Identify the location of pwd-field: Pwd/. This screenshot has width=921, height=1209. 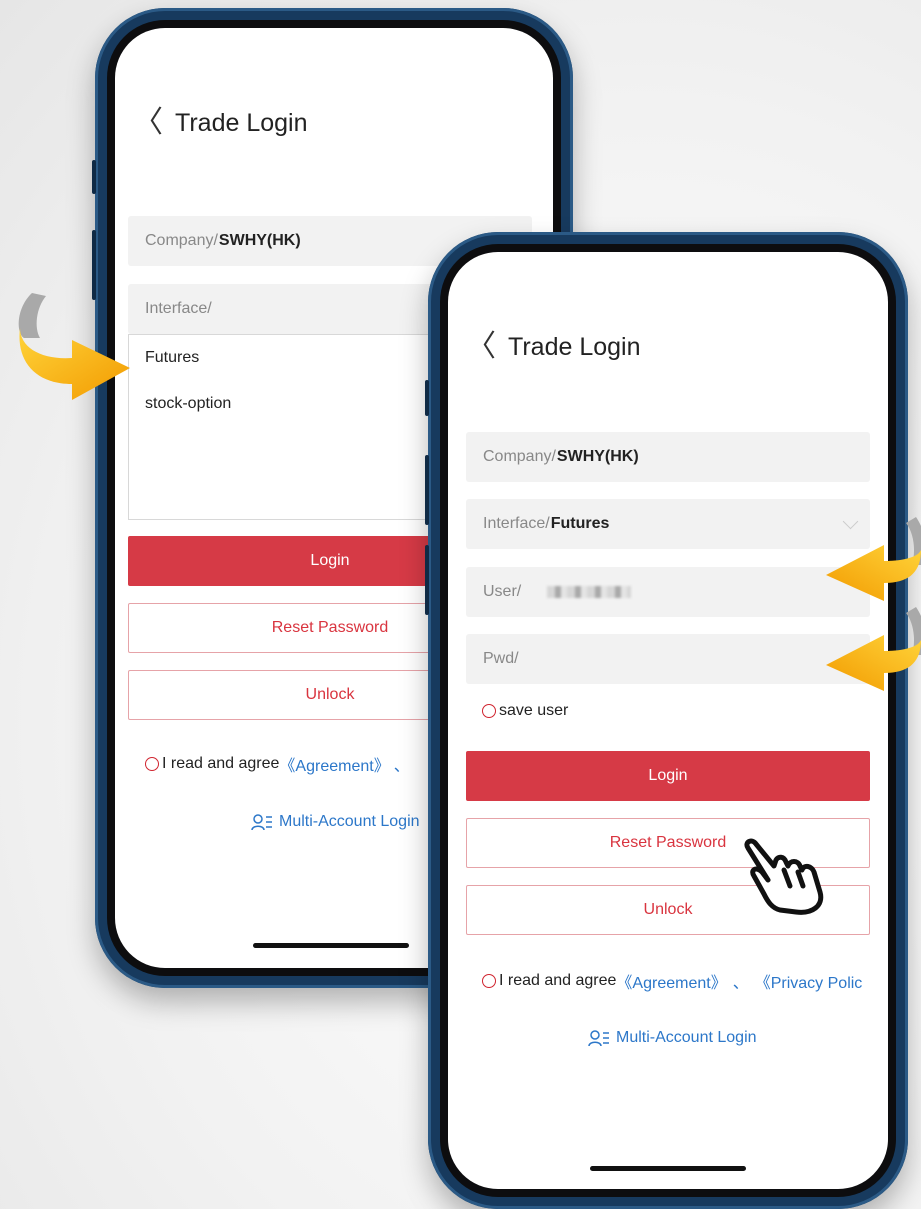
(668, 659).